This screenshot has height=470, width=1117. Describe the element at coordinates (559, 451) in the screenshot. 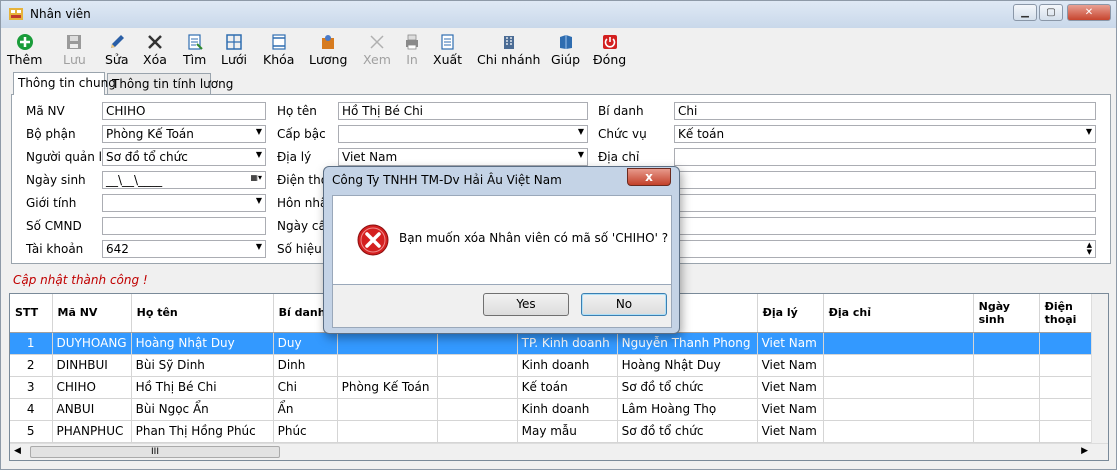

I see `horizontal-scrollbar: ◀ III ▶` at that location.